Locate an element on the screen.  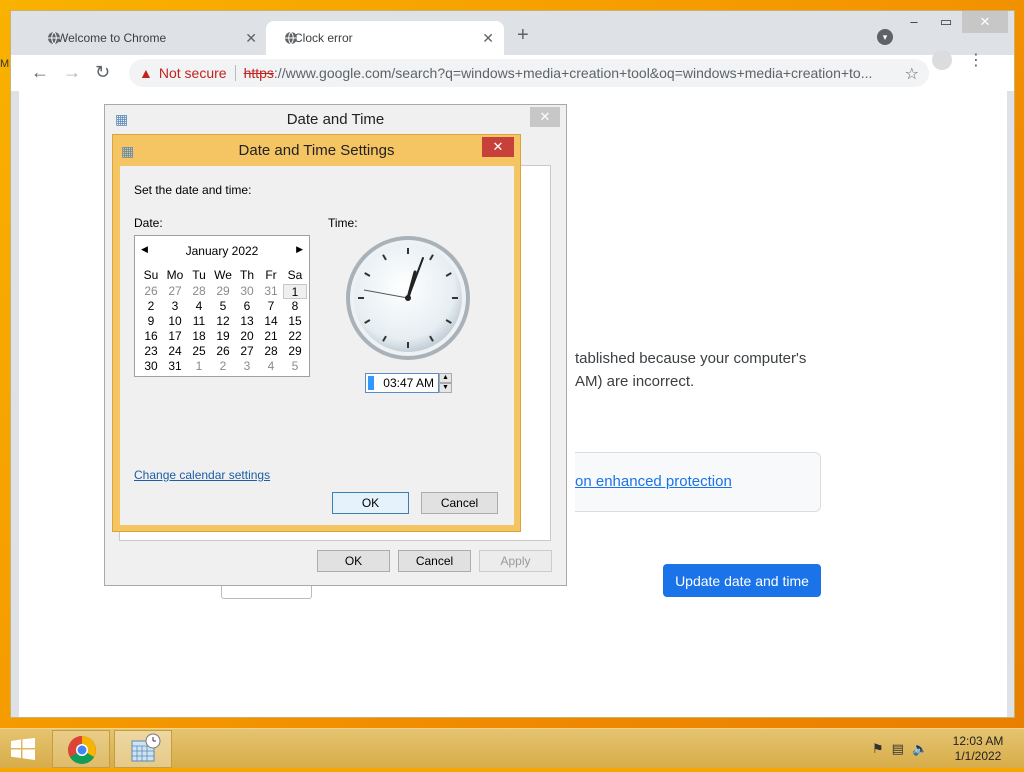
calendar-day: 20 is located at coordinates (247, 336).